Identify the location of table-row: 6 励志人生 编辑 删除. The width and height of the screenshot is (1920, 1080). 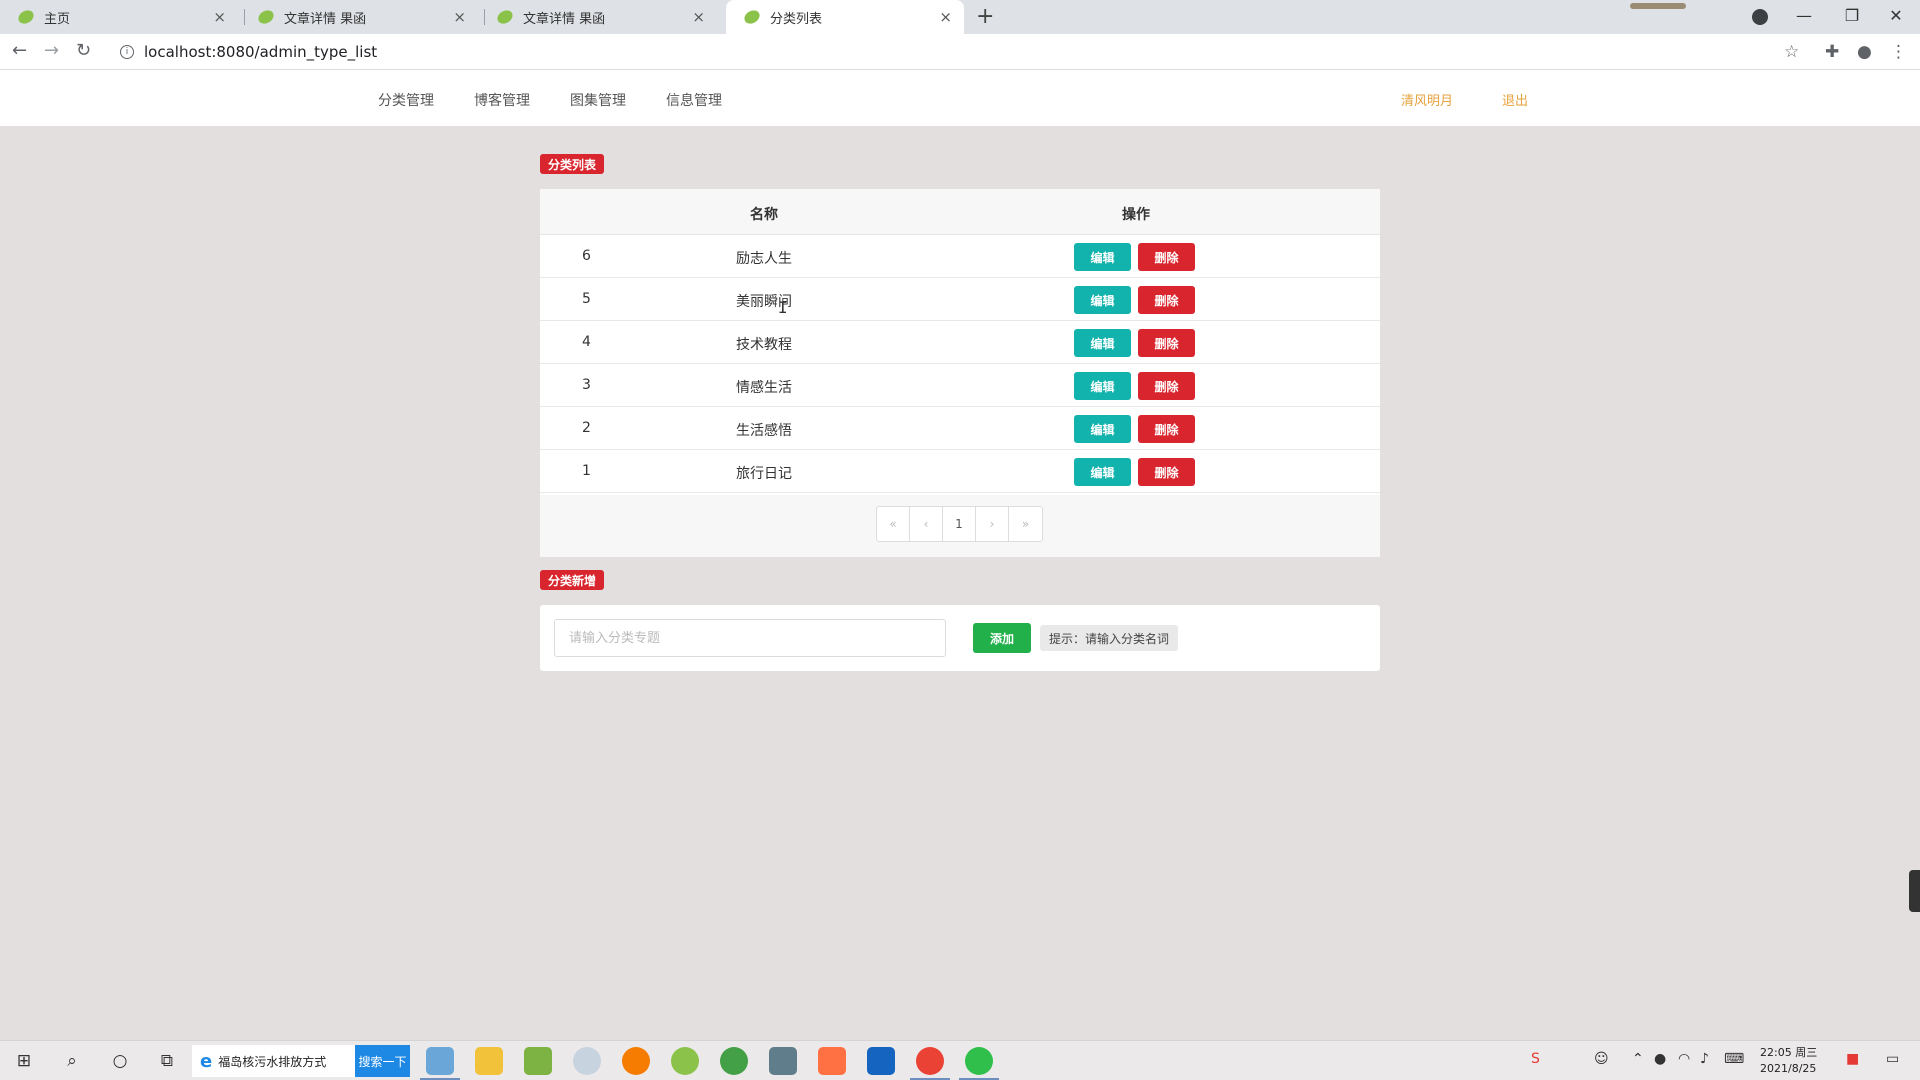
(960, 256).